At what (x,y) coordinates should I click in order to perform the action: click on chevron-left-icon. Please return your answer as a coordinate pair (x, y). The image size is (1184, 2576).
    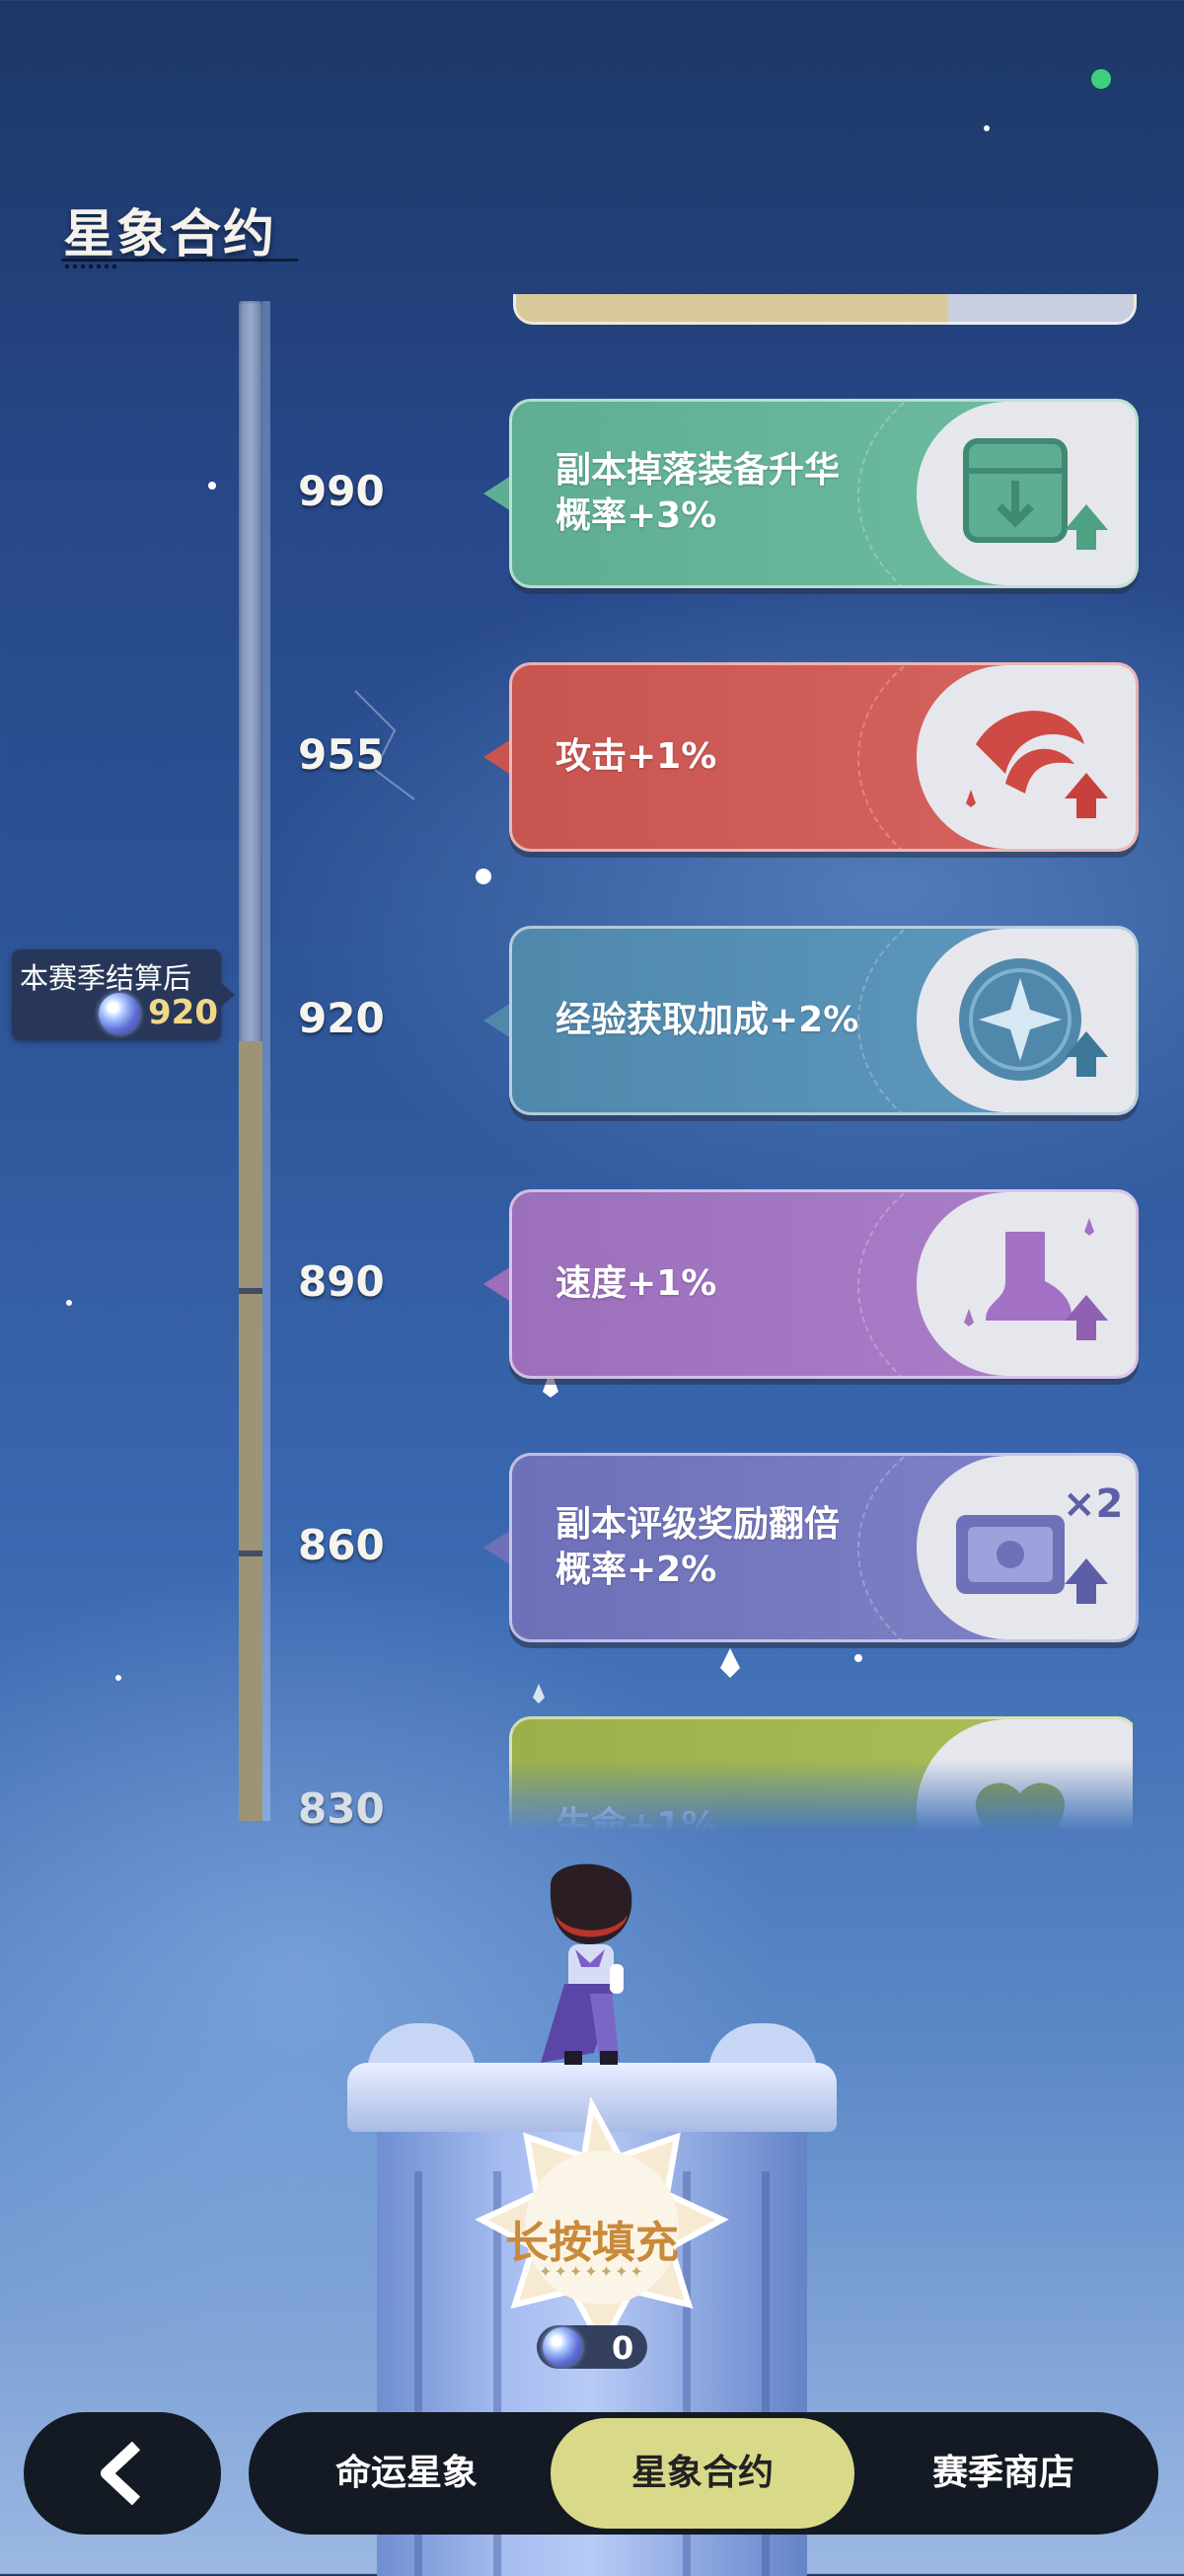
    Looking at the image, I should click on (121, 2473).